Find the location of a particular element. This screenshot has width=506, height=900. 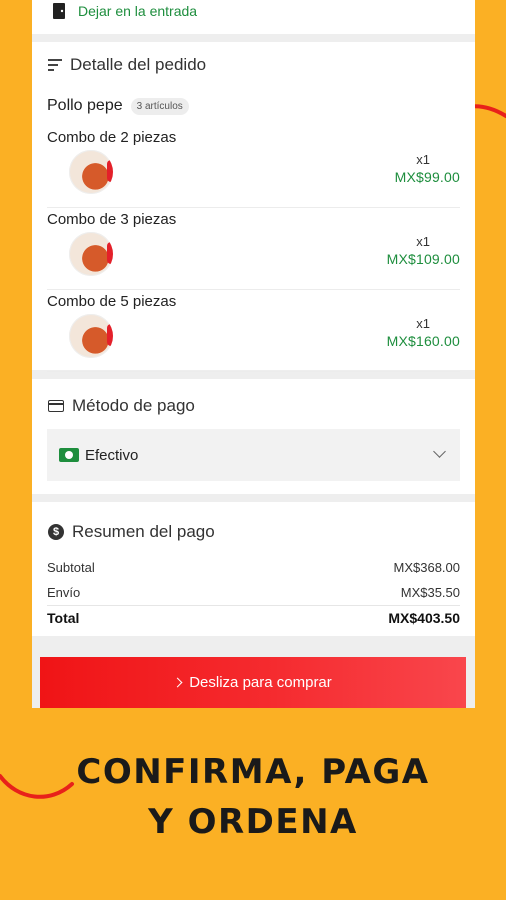

summary-label: Envío is located at coordinates (64, 592).